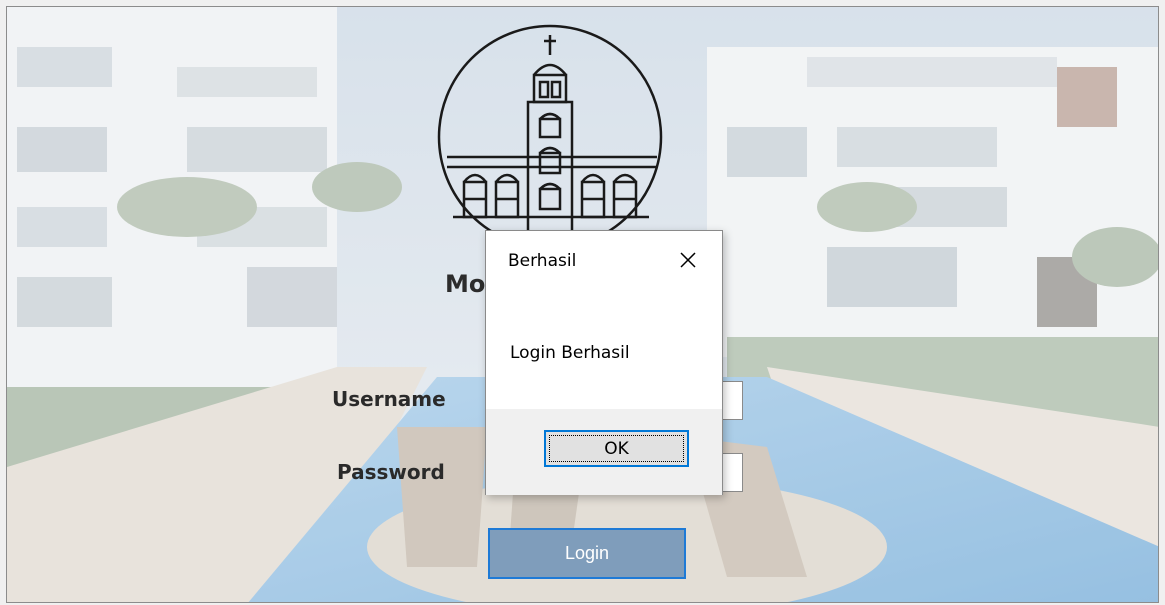 The image size is (1165, 605). Describe the element at coordinates (616, 448) in the screenshot. I see `ok-button: OK` at that location.